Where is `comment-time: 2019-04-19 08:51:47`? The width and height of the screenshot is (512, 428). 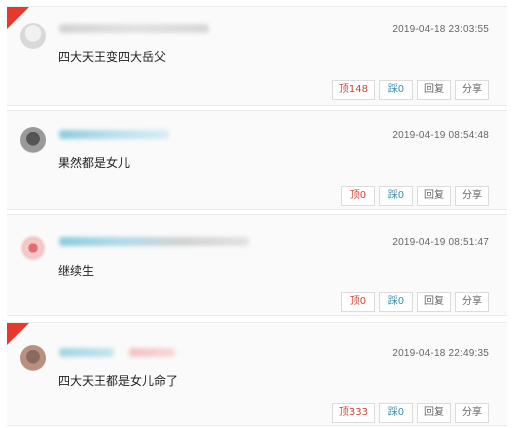 comment-time: 2019-04-19 08:51:47 is located at coordinates (440, 242).